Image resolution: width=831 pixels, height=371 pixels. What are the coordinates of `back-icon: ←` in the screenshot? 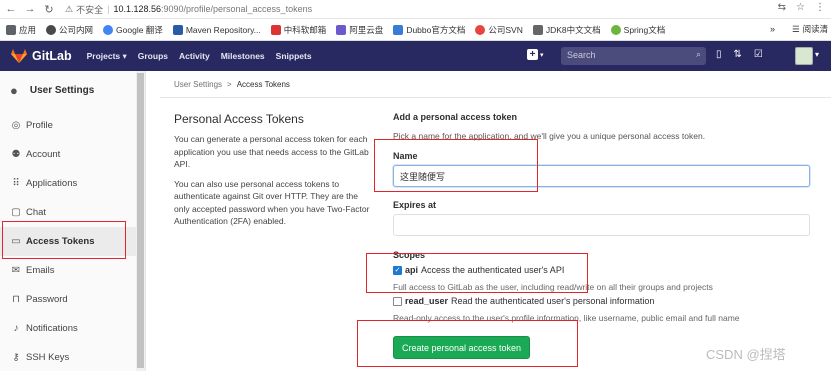 It's located at (11, 9).